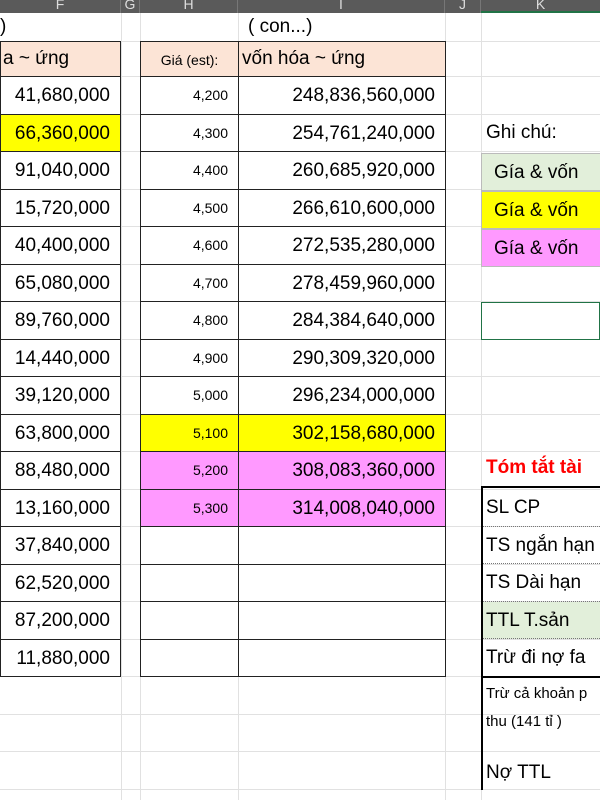  I want to click on left-value-cell: 89,760,000, so click(60, 320).